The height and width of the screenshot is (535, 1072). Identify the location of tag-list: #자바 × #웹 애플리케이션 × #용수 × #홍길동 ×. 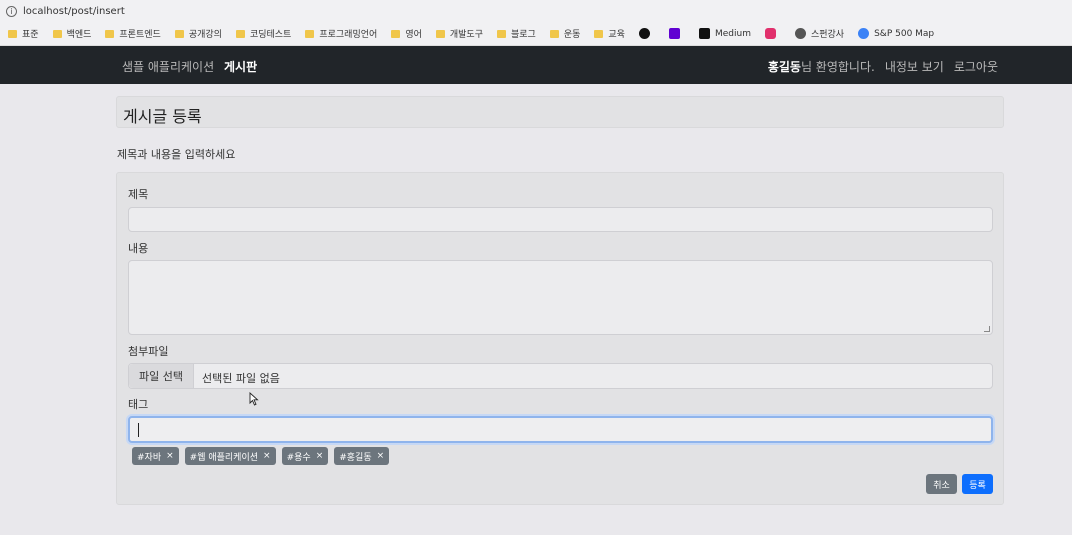
(261, 456).